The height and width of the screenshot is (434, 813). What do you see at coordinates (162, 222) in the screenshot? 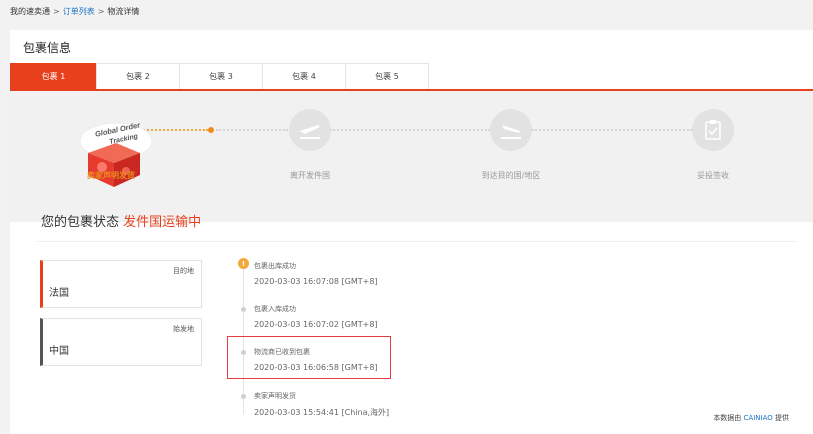
I see `status-value: 发件国运输中` at bounding box center [162, 222].